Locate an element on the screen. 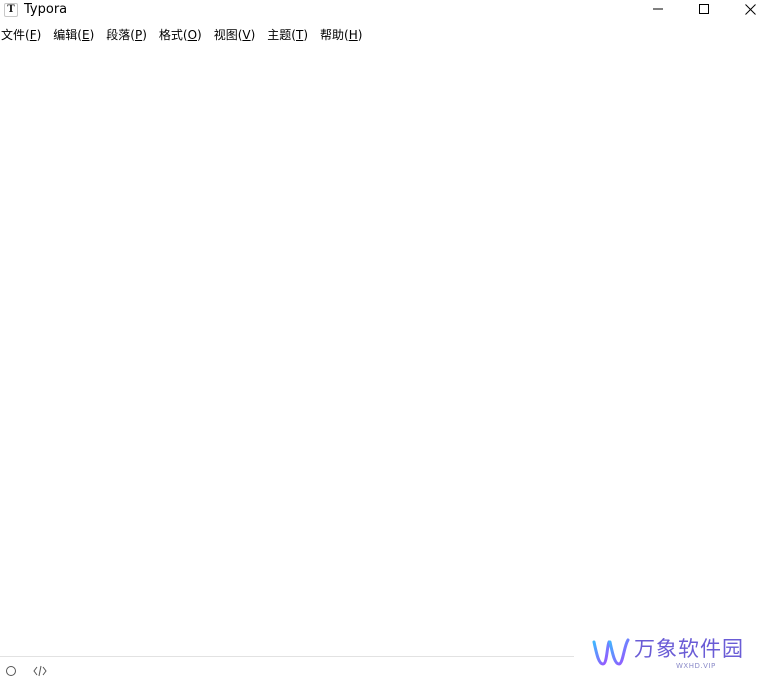 The width and height of the screenshot is (773, 679). menu-help: 帮助(H) is located at coordinates (341, 35).